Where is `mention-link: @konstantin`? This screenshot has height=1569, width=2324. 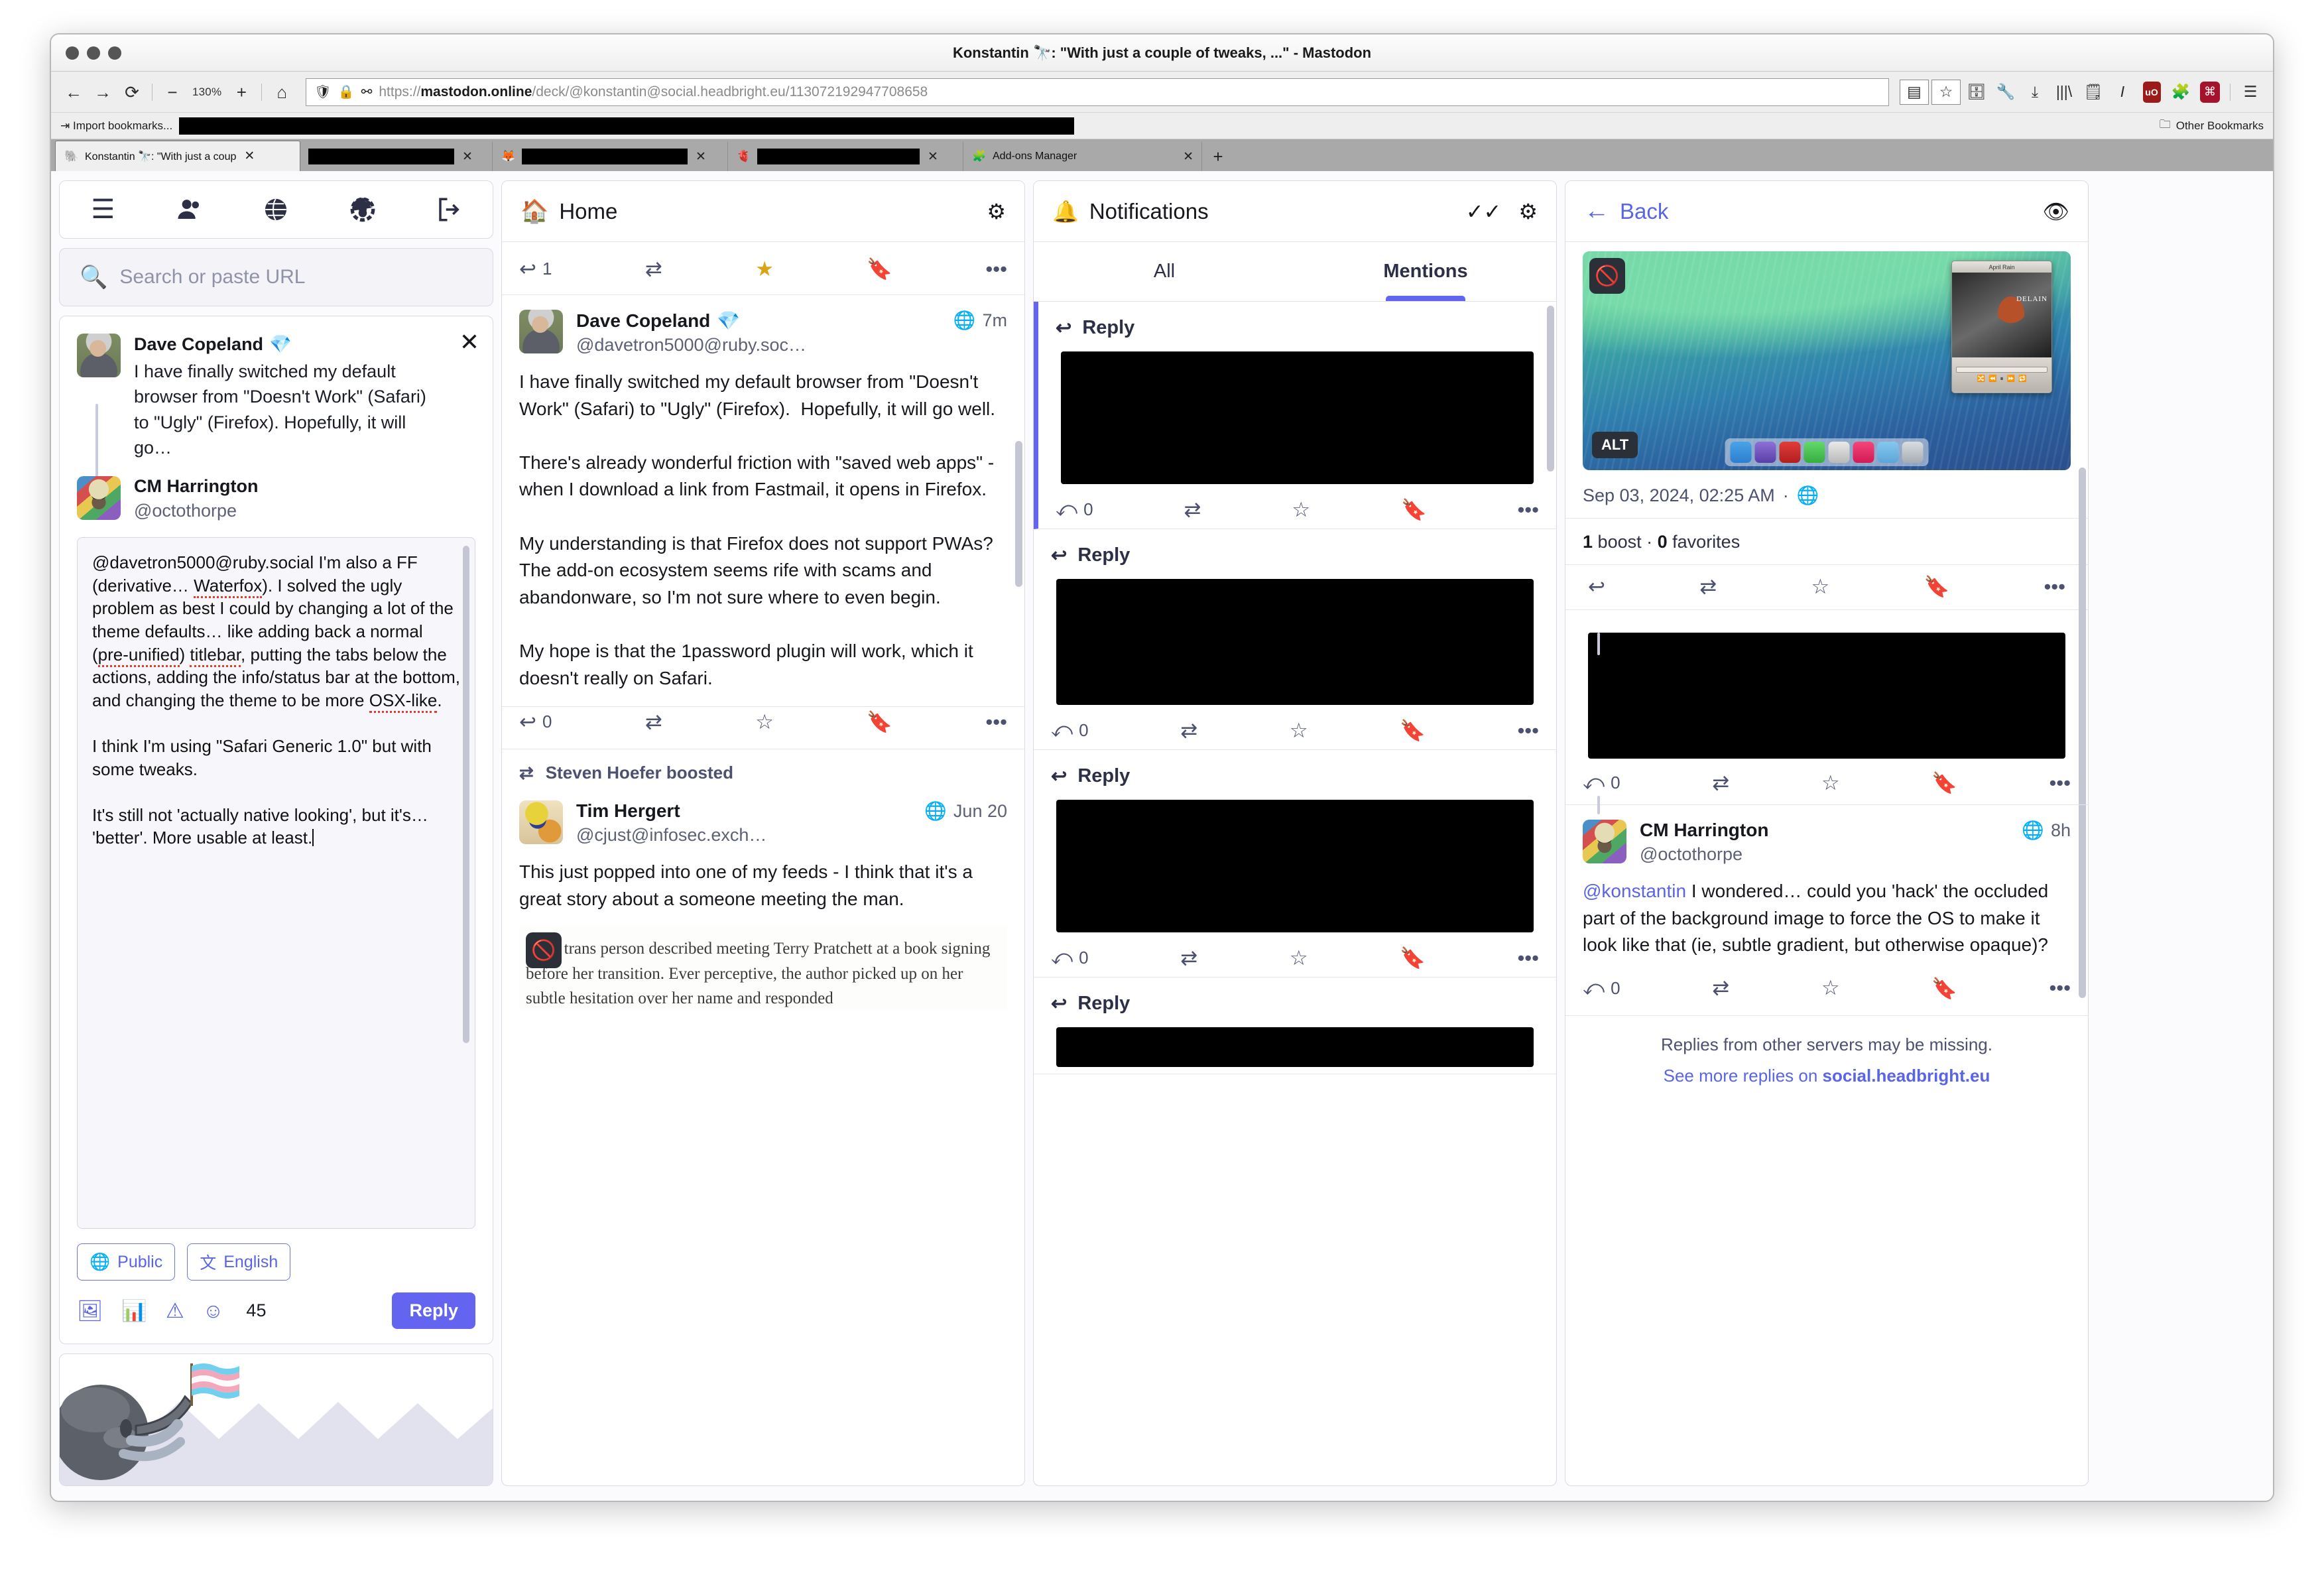
mention-link: @konstantin is located at coordinates (1634, 891).